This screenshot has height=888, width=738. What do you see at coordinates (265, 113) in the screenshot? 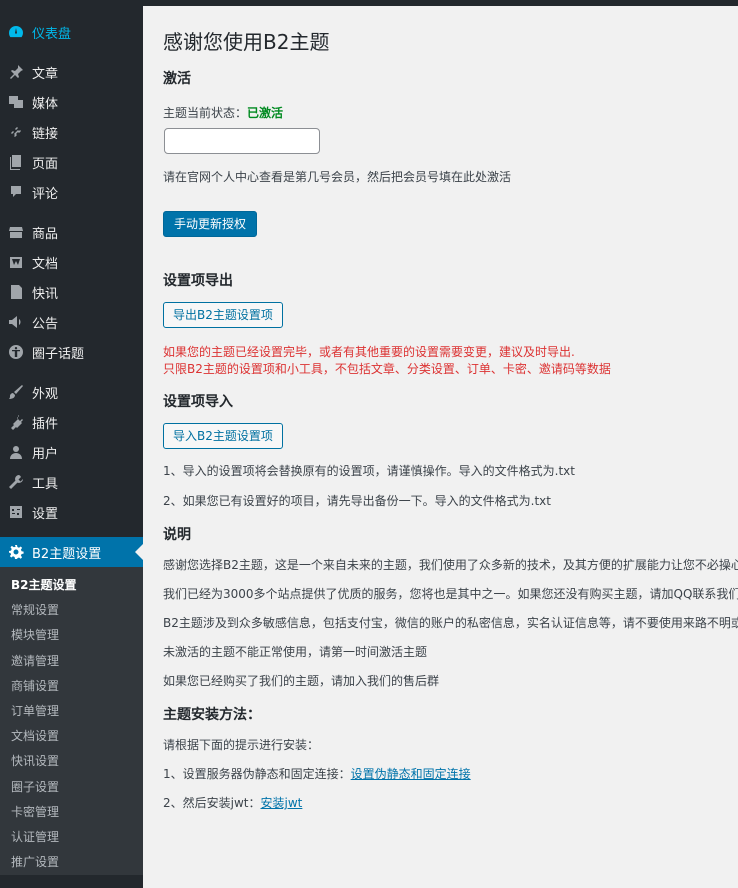
I see `status-badge: 已激活` at bounding box center [265, 113].